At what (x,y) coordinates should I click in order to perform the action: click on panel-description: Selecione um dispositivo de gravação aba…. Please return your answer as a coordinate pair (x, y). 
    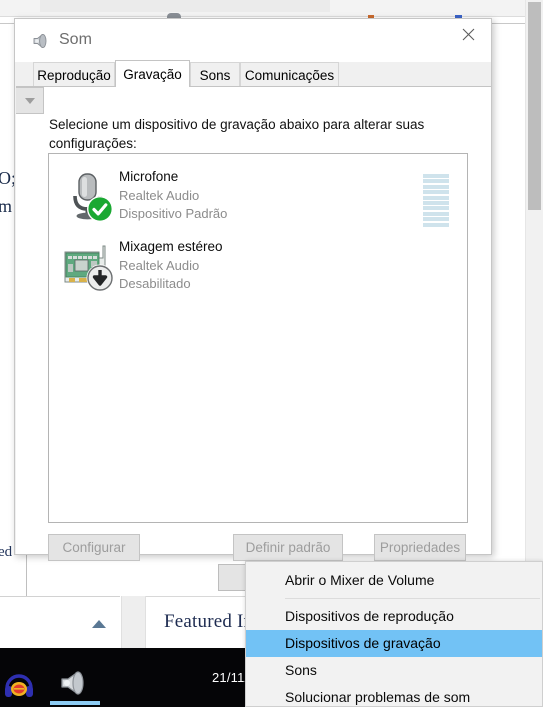
    Looking at the image, I should click on (237, 134).